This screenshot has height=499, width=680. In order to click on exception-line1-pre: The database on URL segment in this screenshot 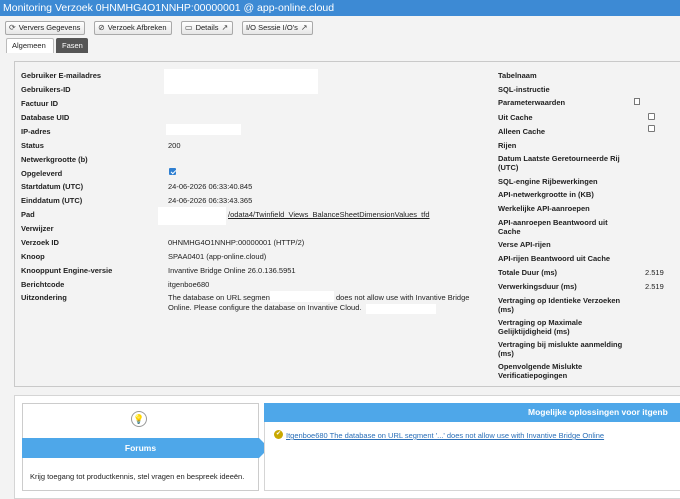, I will do `click(220, 297)`.